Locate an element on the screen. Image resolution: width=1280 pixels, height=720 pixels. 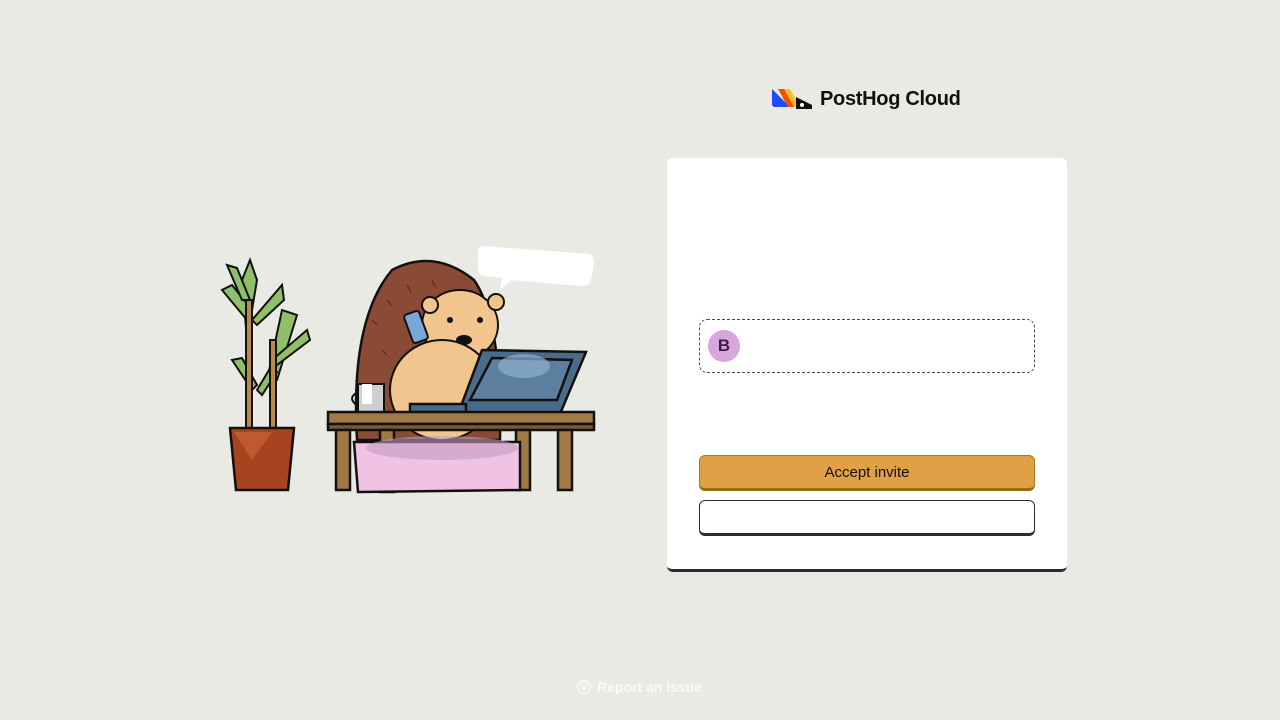
report-issue-label: Report an issue is located at coordinates (650, 687).